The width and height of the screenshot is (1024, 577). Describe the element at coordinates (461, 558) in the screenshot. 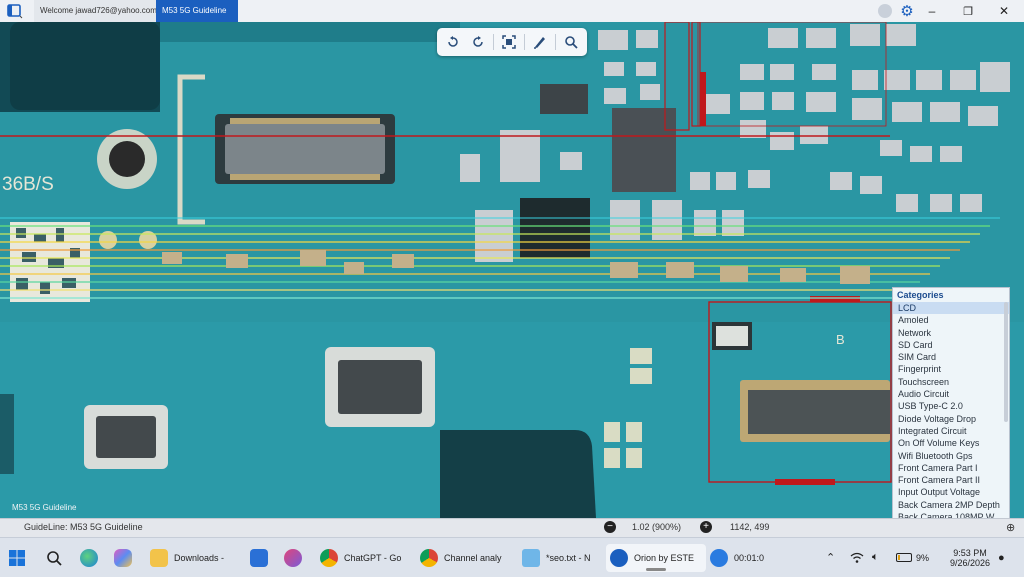

I see `taskbar-channel-analytics: Channel analy` at that location.